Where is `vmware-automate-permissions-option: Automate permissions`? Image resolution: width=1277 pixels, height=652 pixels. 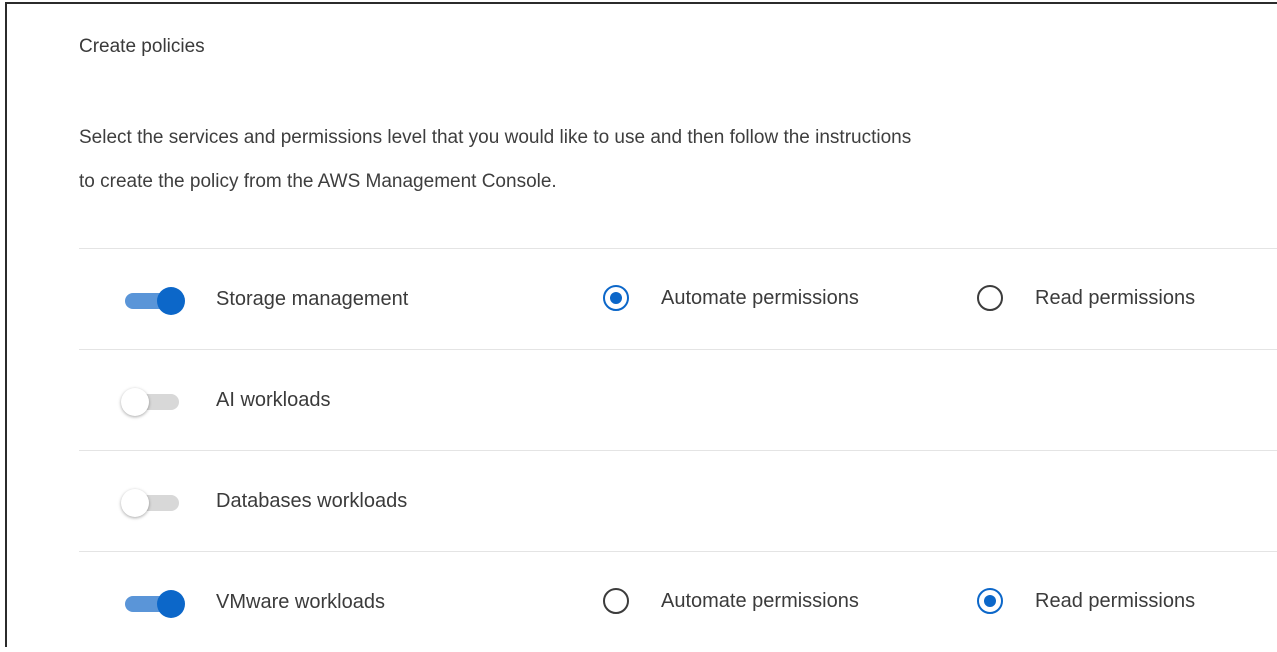
vmware-automate-permissions-option: Automate permissions is located at coordinates (731, 601).